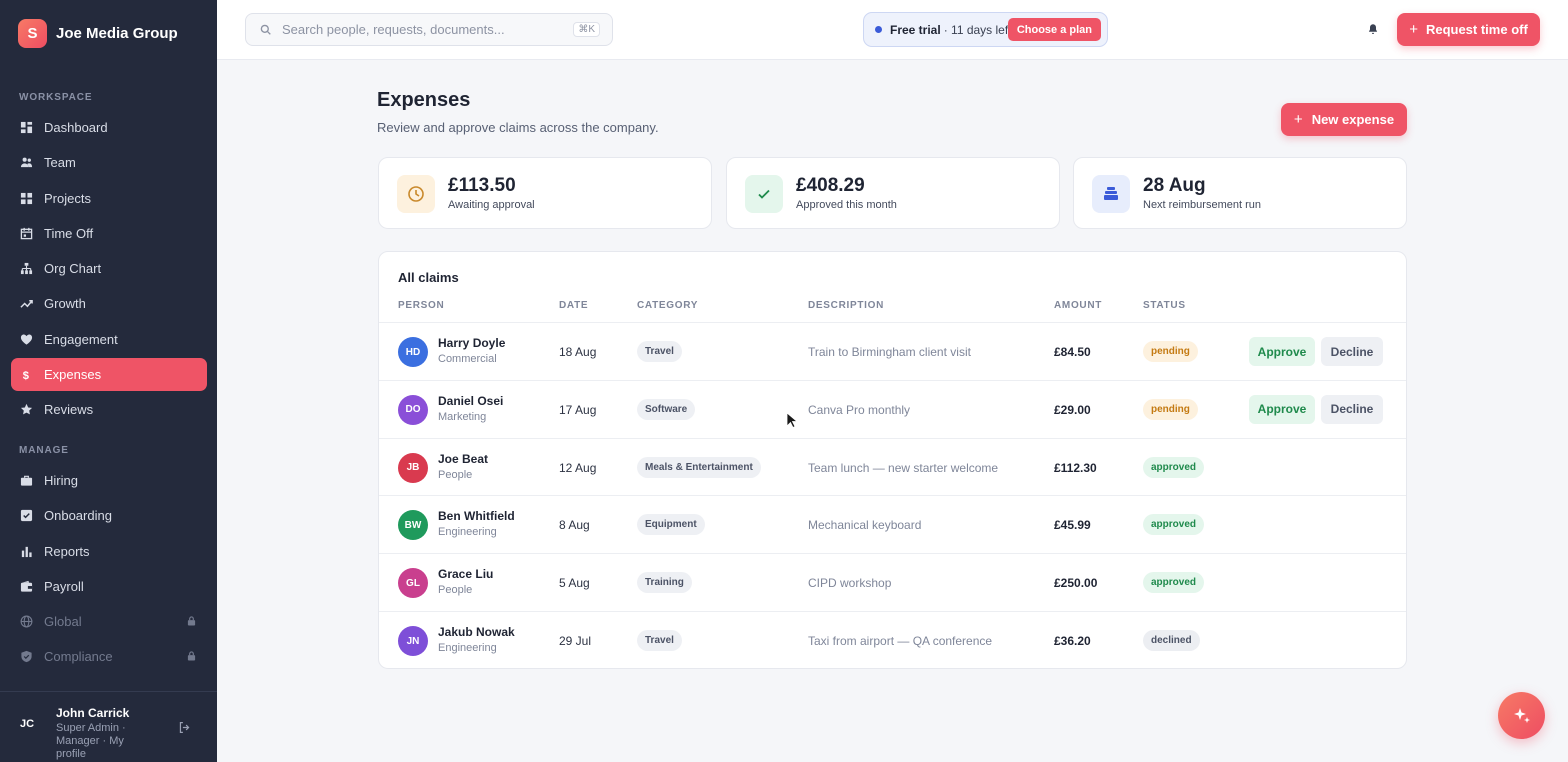 The height and width of the screenshot is (762, 1568). What do you see at coordinates (109, 586) in the screenshot?
I see `sidebar-item-payroll: Payroll` at bounding box center [109, 586].